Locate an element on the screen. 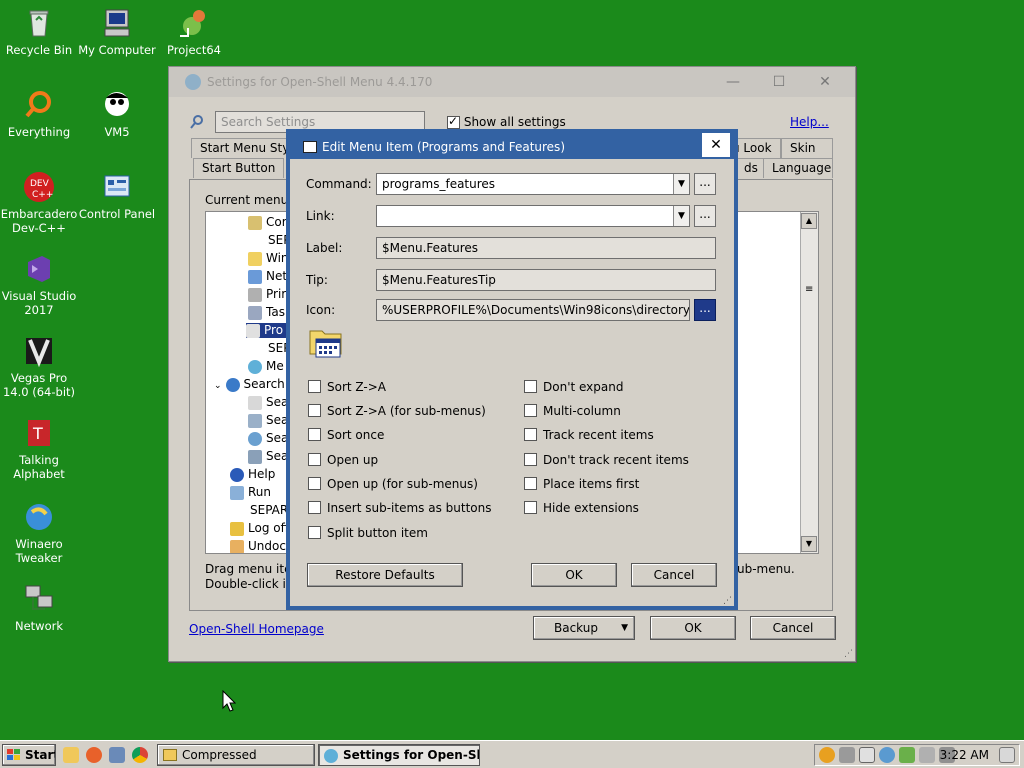 The height and width of the screenshot is (768, 1024). dont-expand-checkbox: Don't expand is located at coordinates (573, 387).